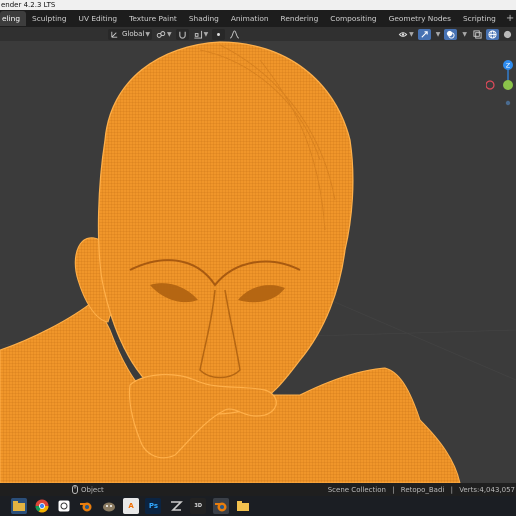 This screenshot has width=516, height=516. I want to click on blender-active-icon, so click(220, 506).